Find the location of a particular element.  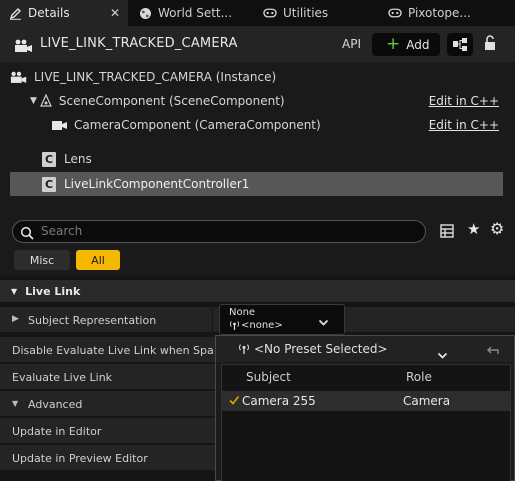

filter-all-button: All is located at coordinates (98, 260).